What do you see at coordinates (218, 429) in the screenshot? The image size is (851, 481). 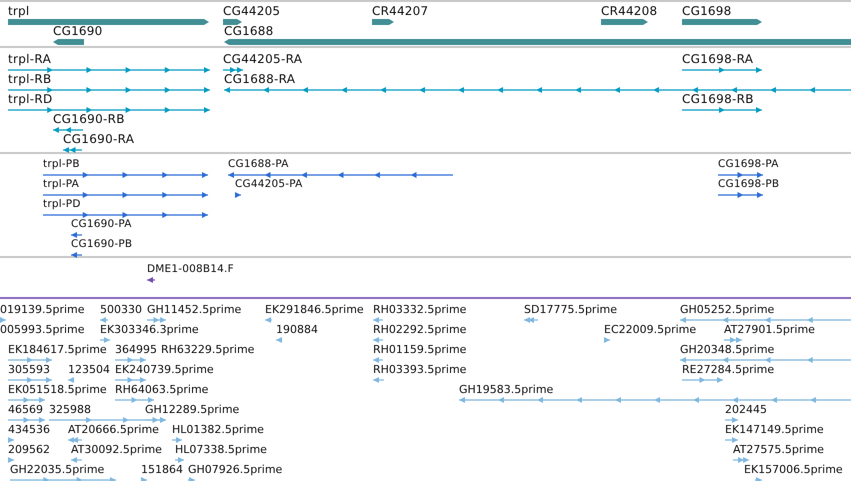 I see `feature-label: HL01382.5prime` at bounding box center [218, 429].